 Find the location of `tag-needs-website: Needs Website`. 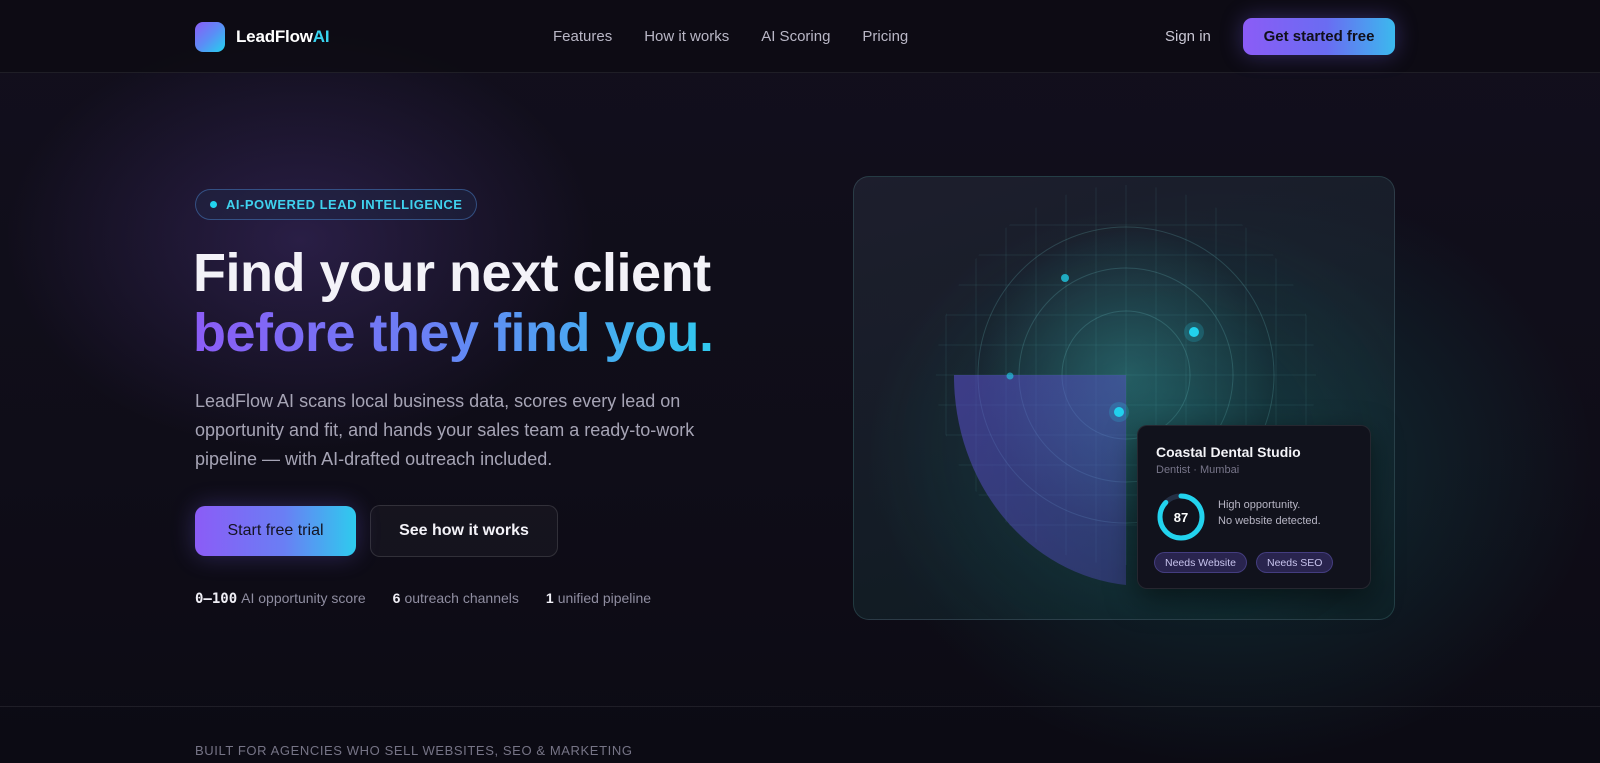

tag-needs-website: Needs Website is located at coordinates (1201, 562).